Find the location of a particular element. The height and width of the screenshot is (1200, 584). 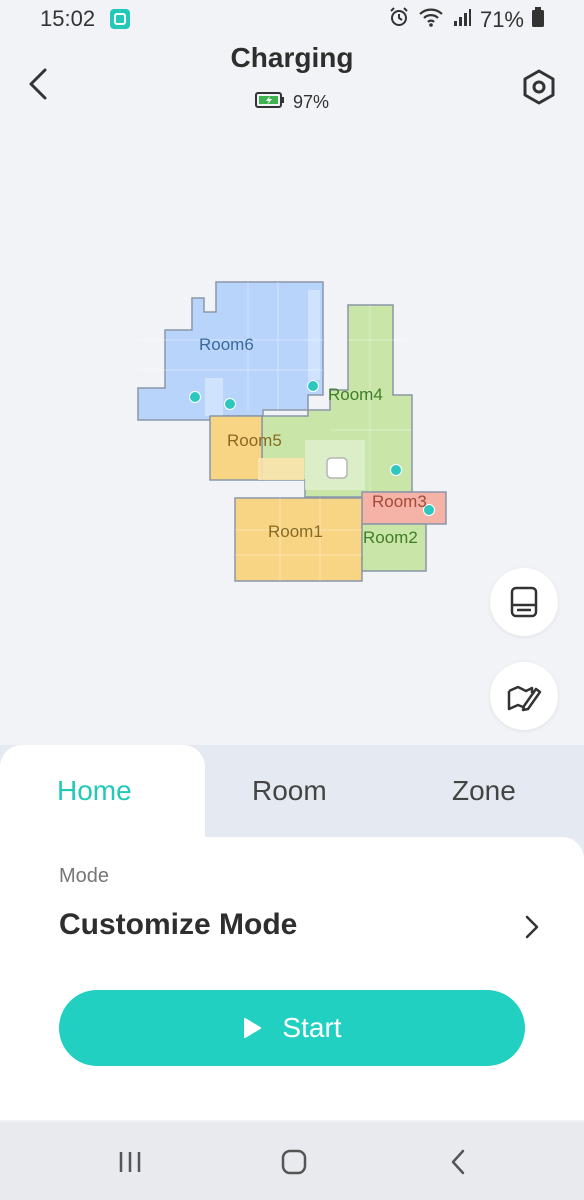

home-button is located at coordinates (294, 1162).